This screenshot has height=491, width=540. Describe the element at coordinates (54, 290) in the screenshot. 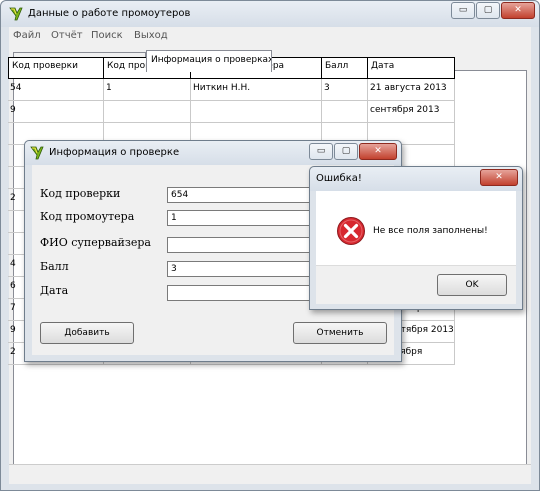

I see `date-label: Дата` at that location.